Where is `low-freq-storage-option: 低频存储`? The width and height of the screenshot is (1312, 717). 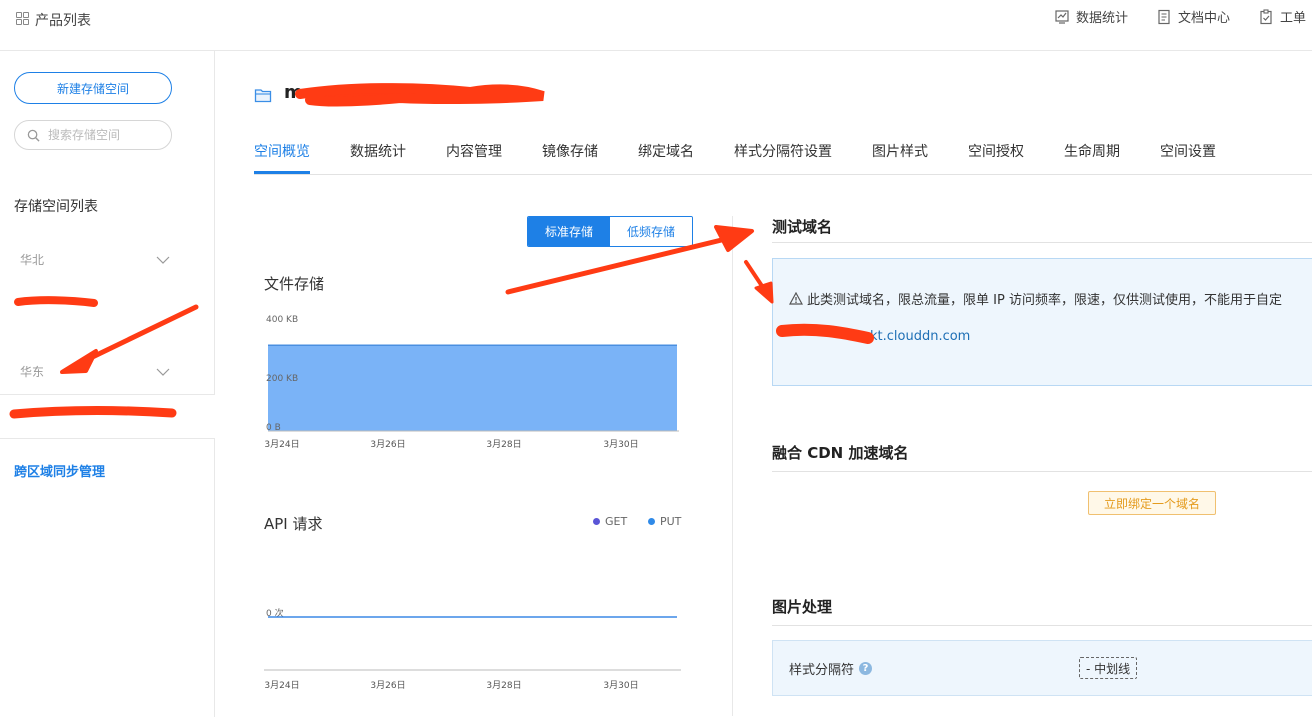 low-freq-storage-option: 低频存储 is located at coordinates (651, 231).